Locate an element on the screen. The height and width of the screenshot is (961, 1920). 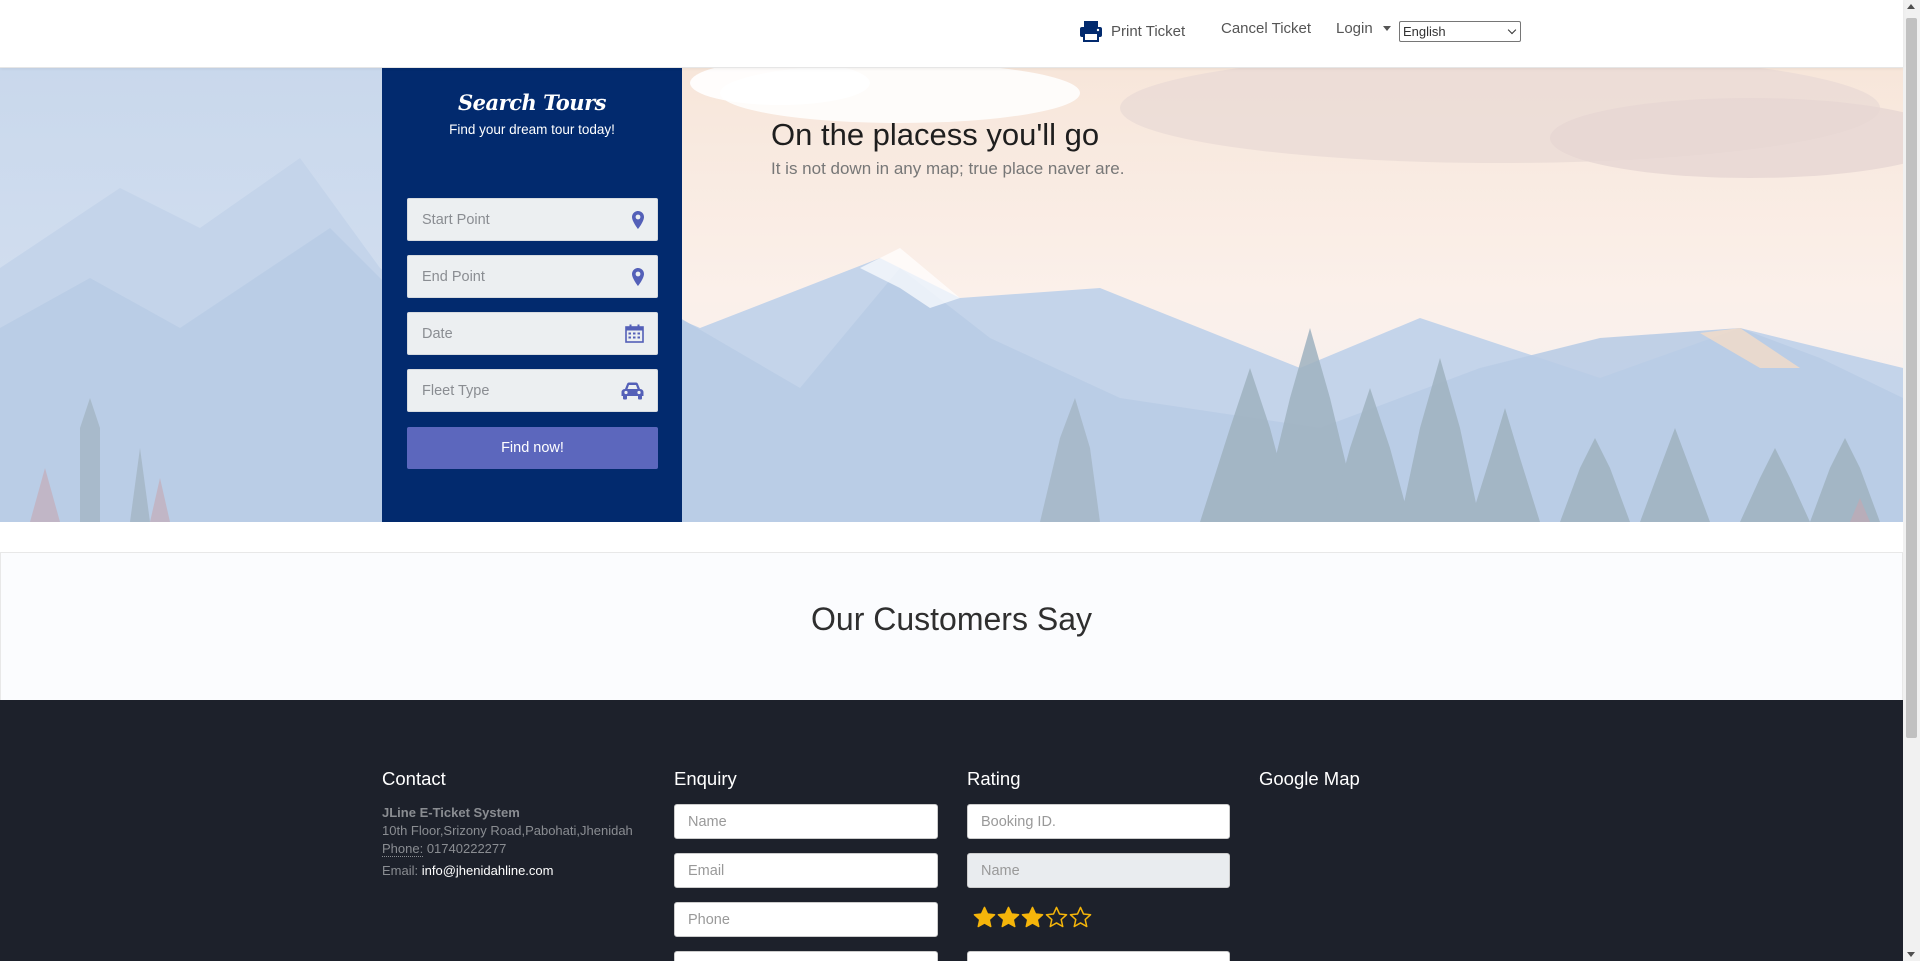
printer-icon is located at coordinates (1091, 31).